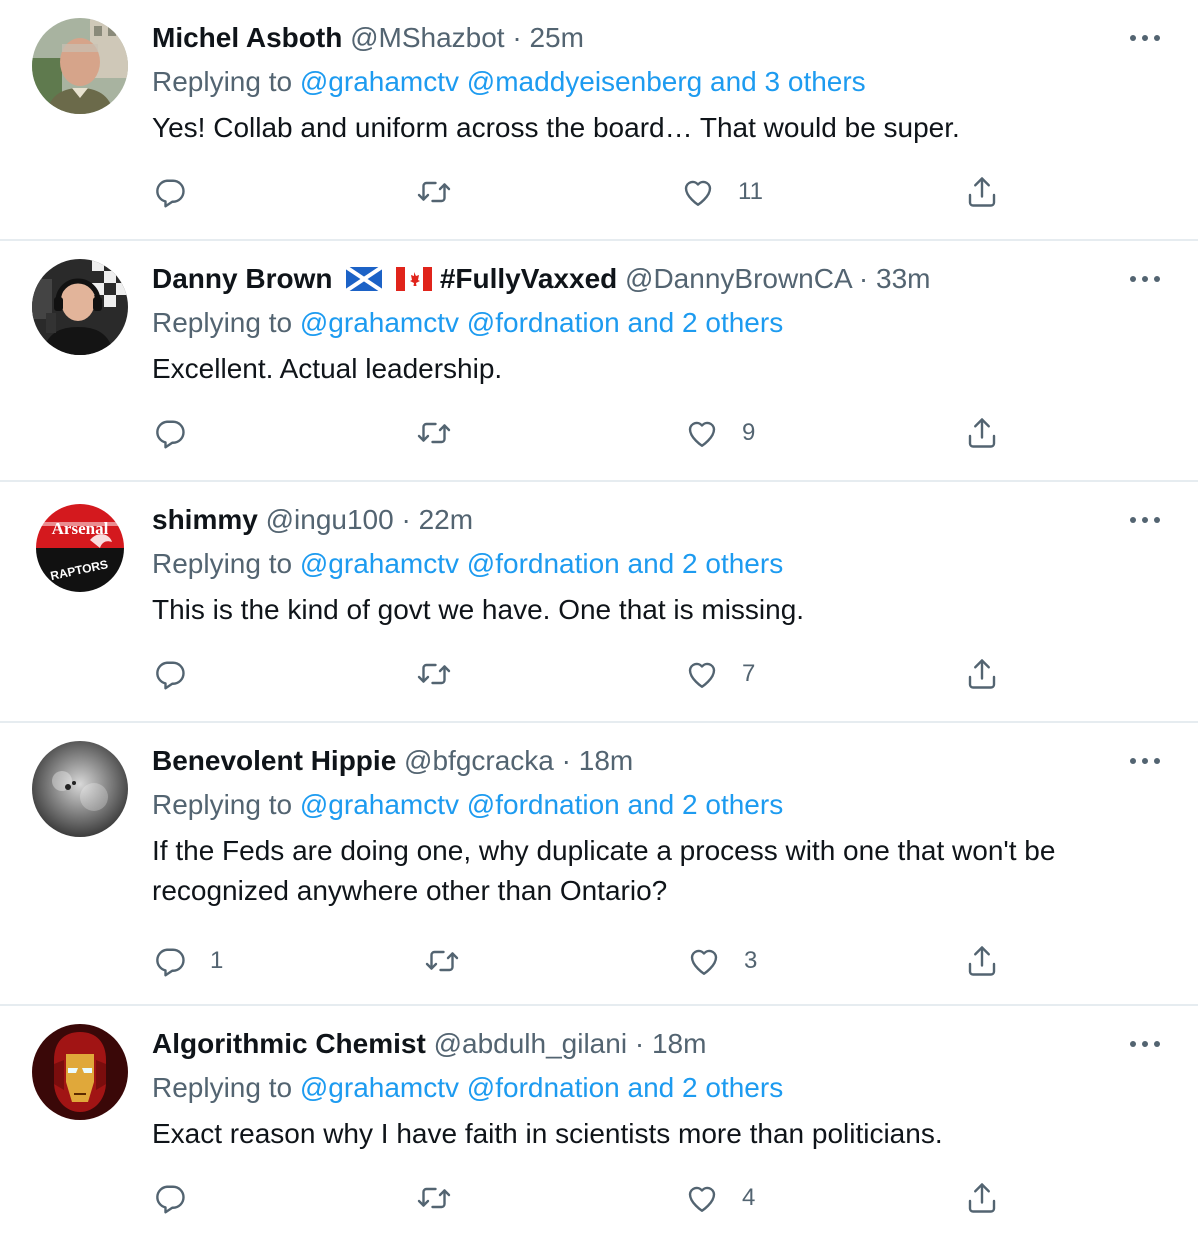 The height and width of the screenshot is (1247, 1204). Describe the element at coordinates (530, 1043) in the screenshot. I see `user-handle: @abdulh_gilani` at that location.